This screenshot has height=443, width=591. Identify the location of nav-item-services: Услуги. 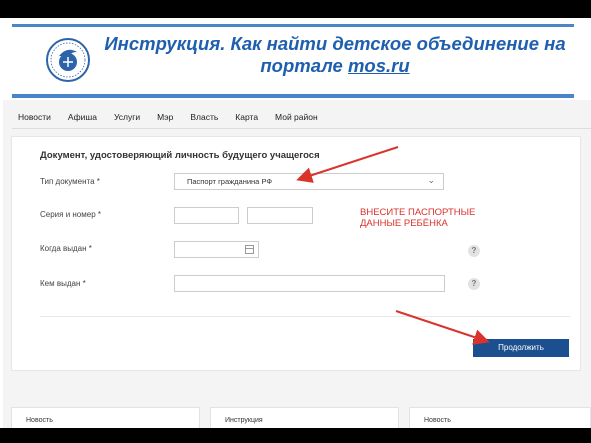
(127, 117).